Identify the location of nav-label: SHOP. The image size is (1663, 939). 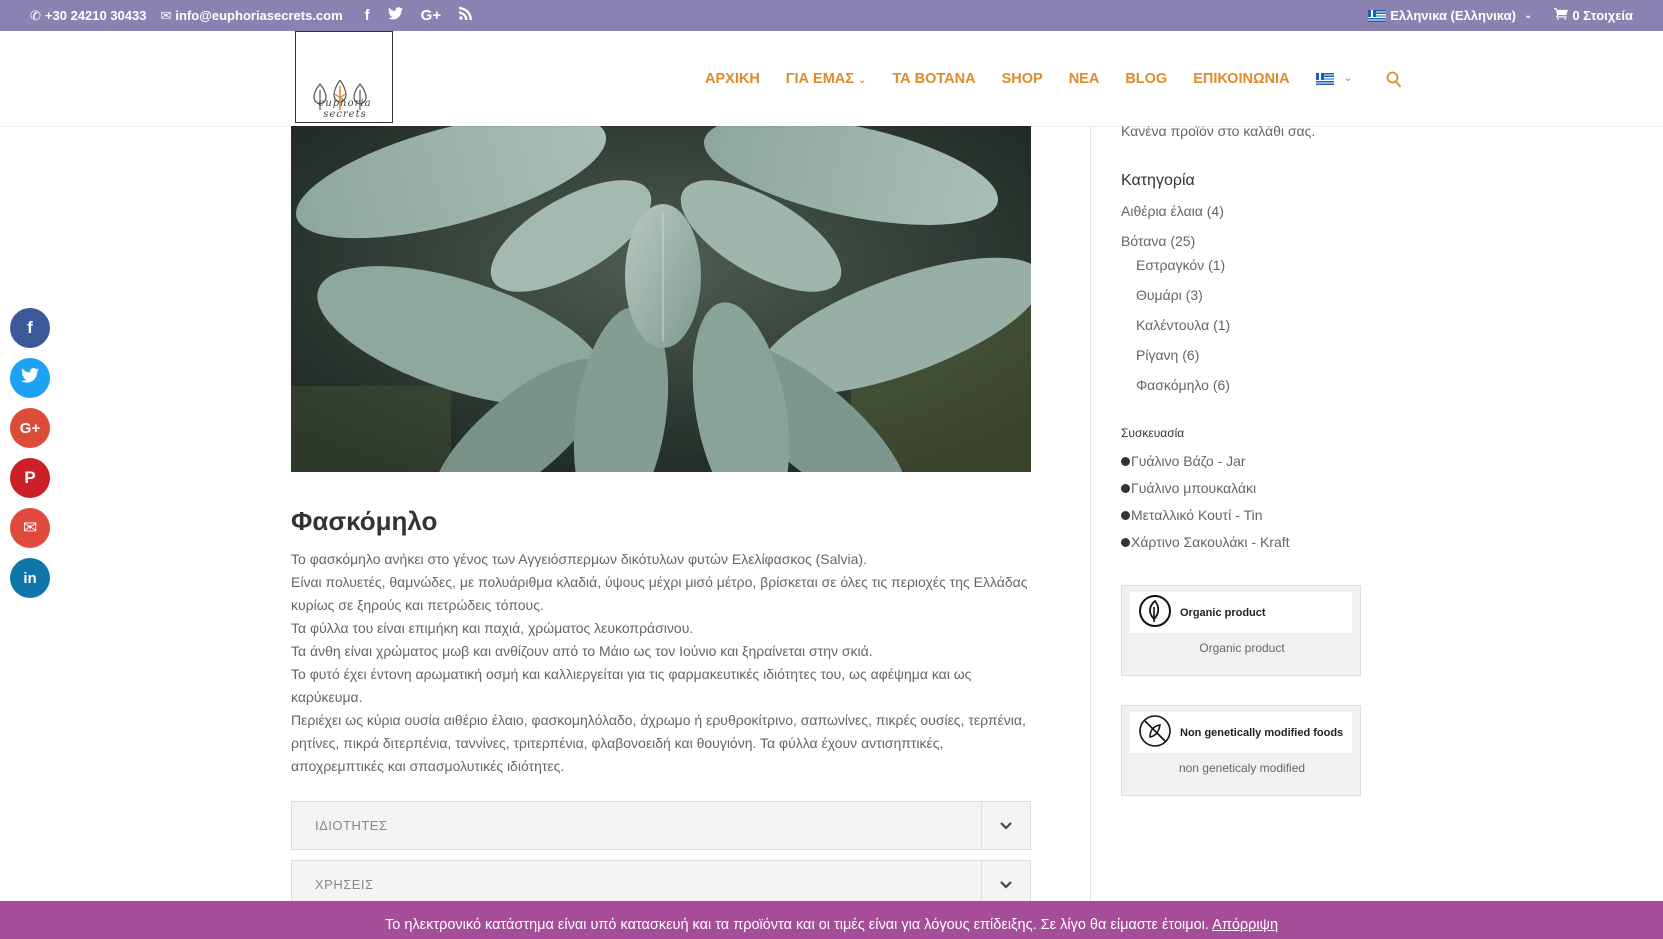
(1022, 78).